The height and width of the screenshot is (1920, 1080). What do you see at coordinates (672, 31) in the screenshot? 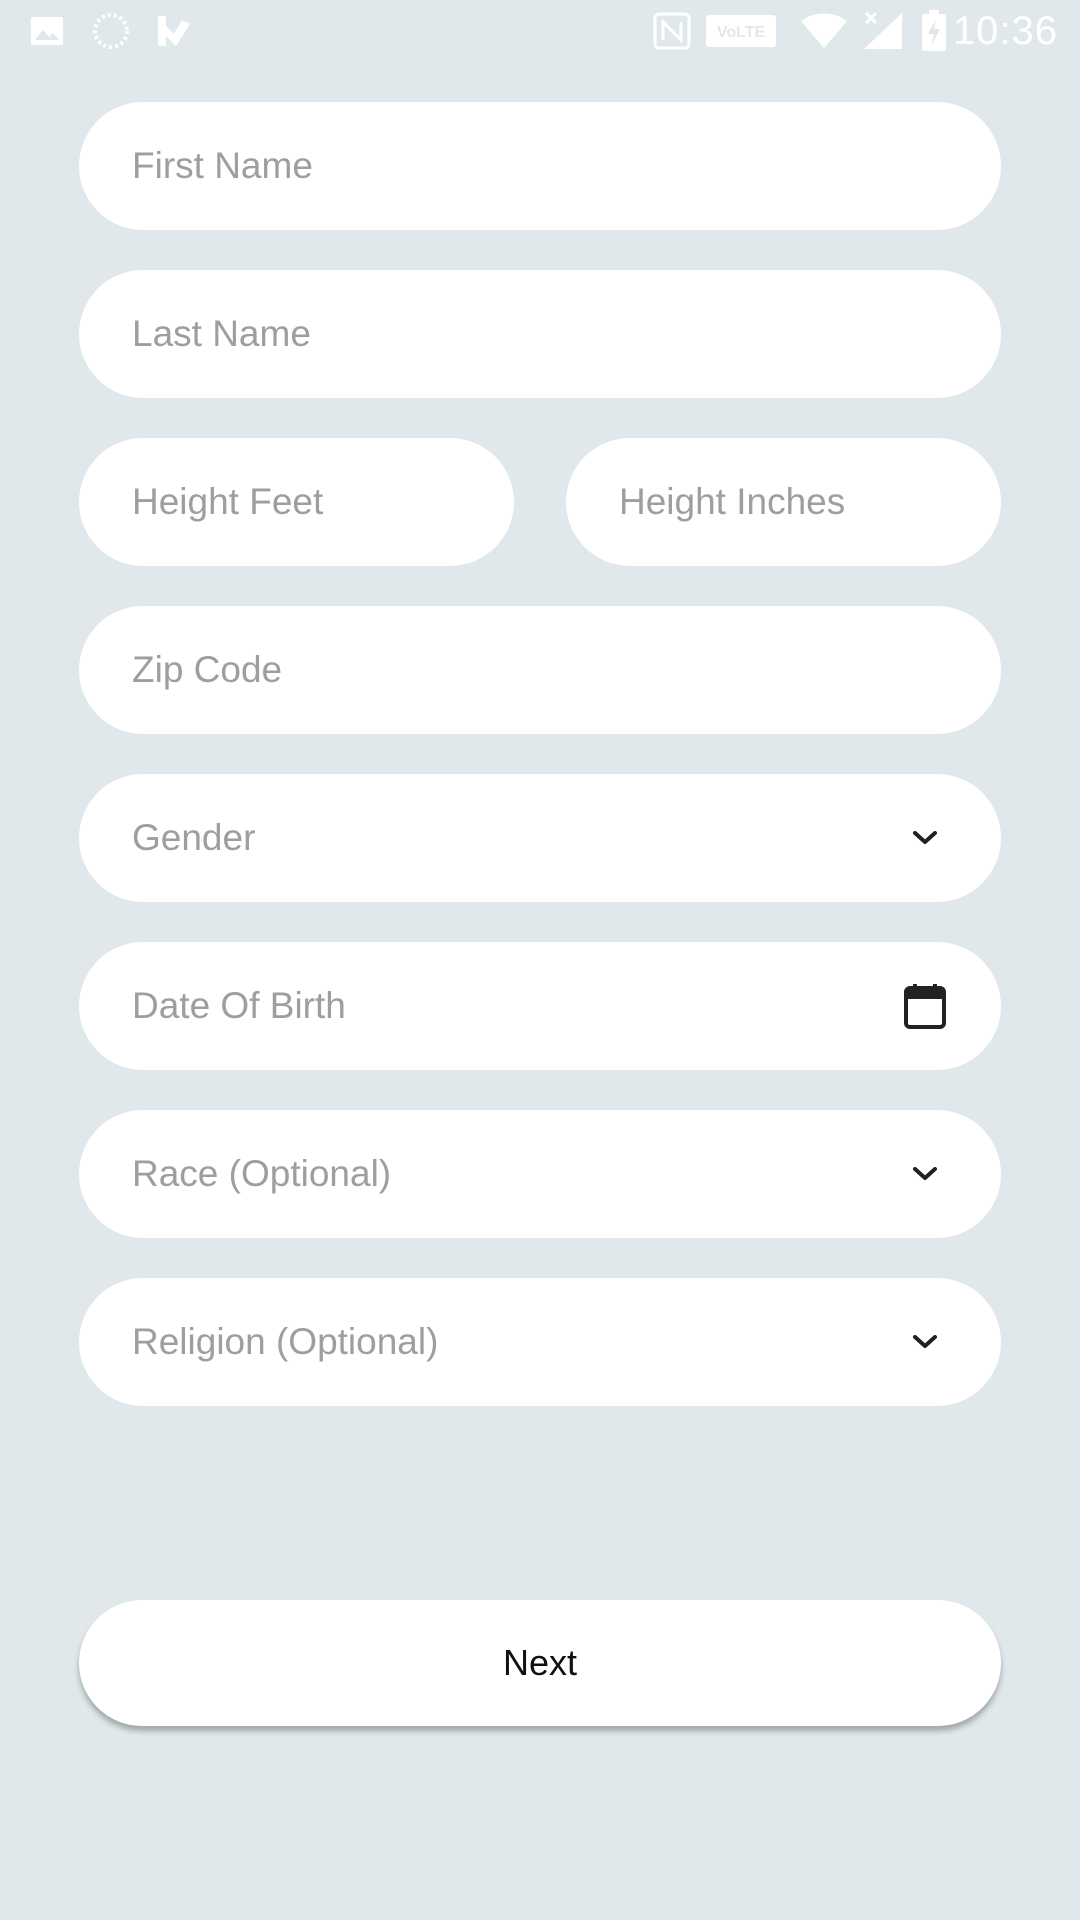
I see `nfc-icon` at bounding box center [672, 31].